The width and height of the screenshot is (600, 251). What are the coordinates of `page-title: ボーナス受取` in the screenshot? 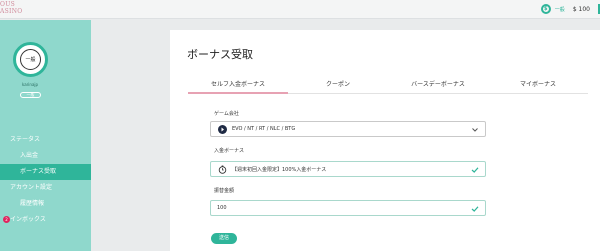 It's located at (220, 54).